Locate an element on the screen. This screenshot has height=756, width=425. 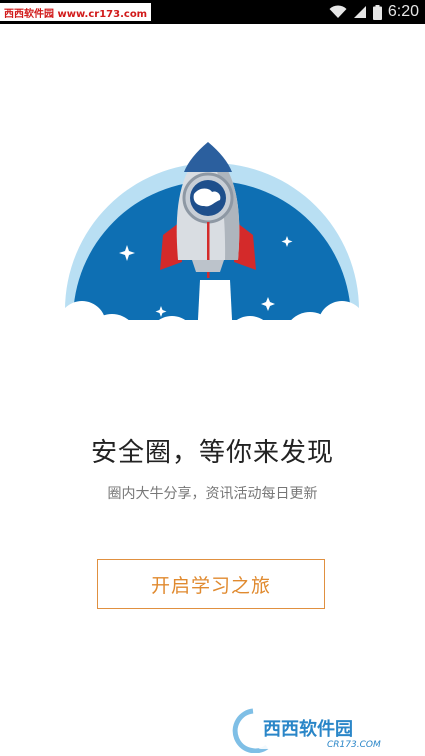
page-title: 安全圈，等你来发现 is located at coordinates (212, 453).